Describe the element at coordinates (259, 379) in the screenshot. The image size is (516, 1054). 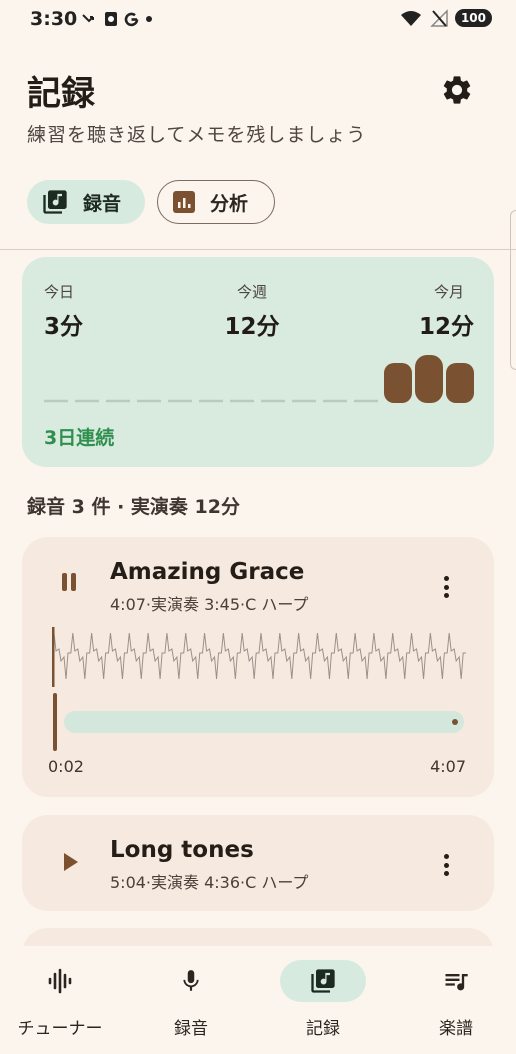
I see `daily-activity-chart` at that location.